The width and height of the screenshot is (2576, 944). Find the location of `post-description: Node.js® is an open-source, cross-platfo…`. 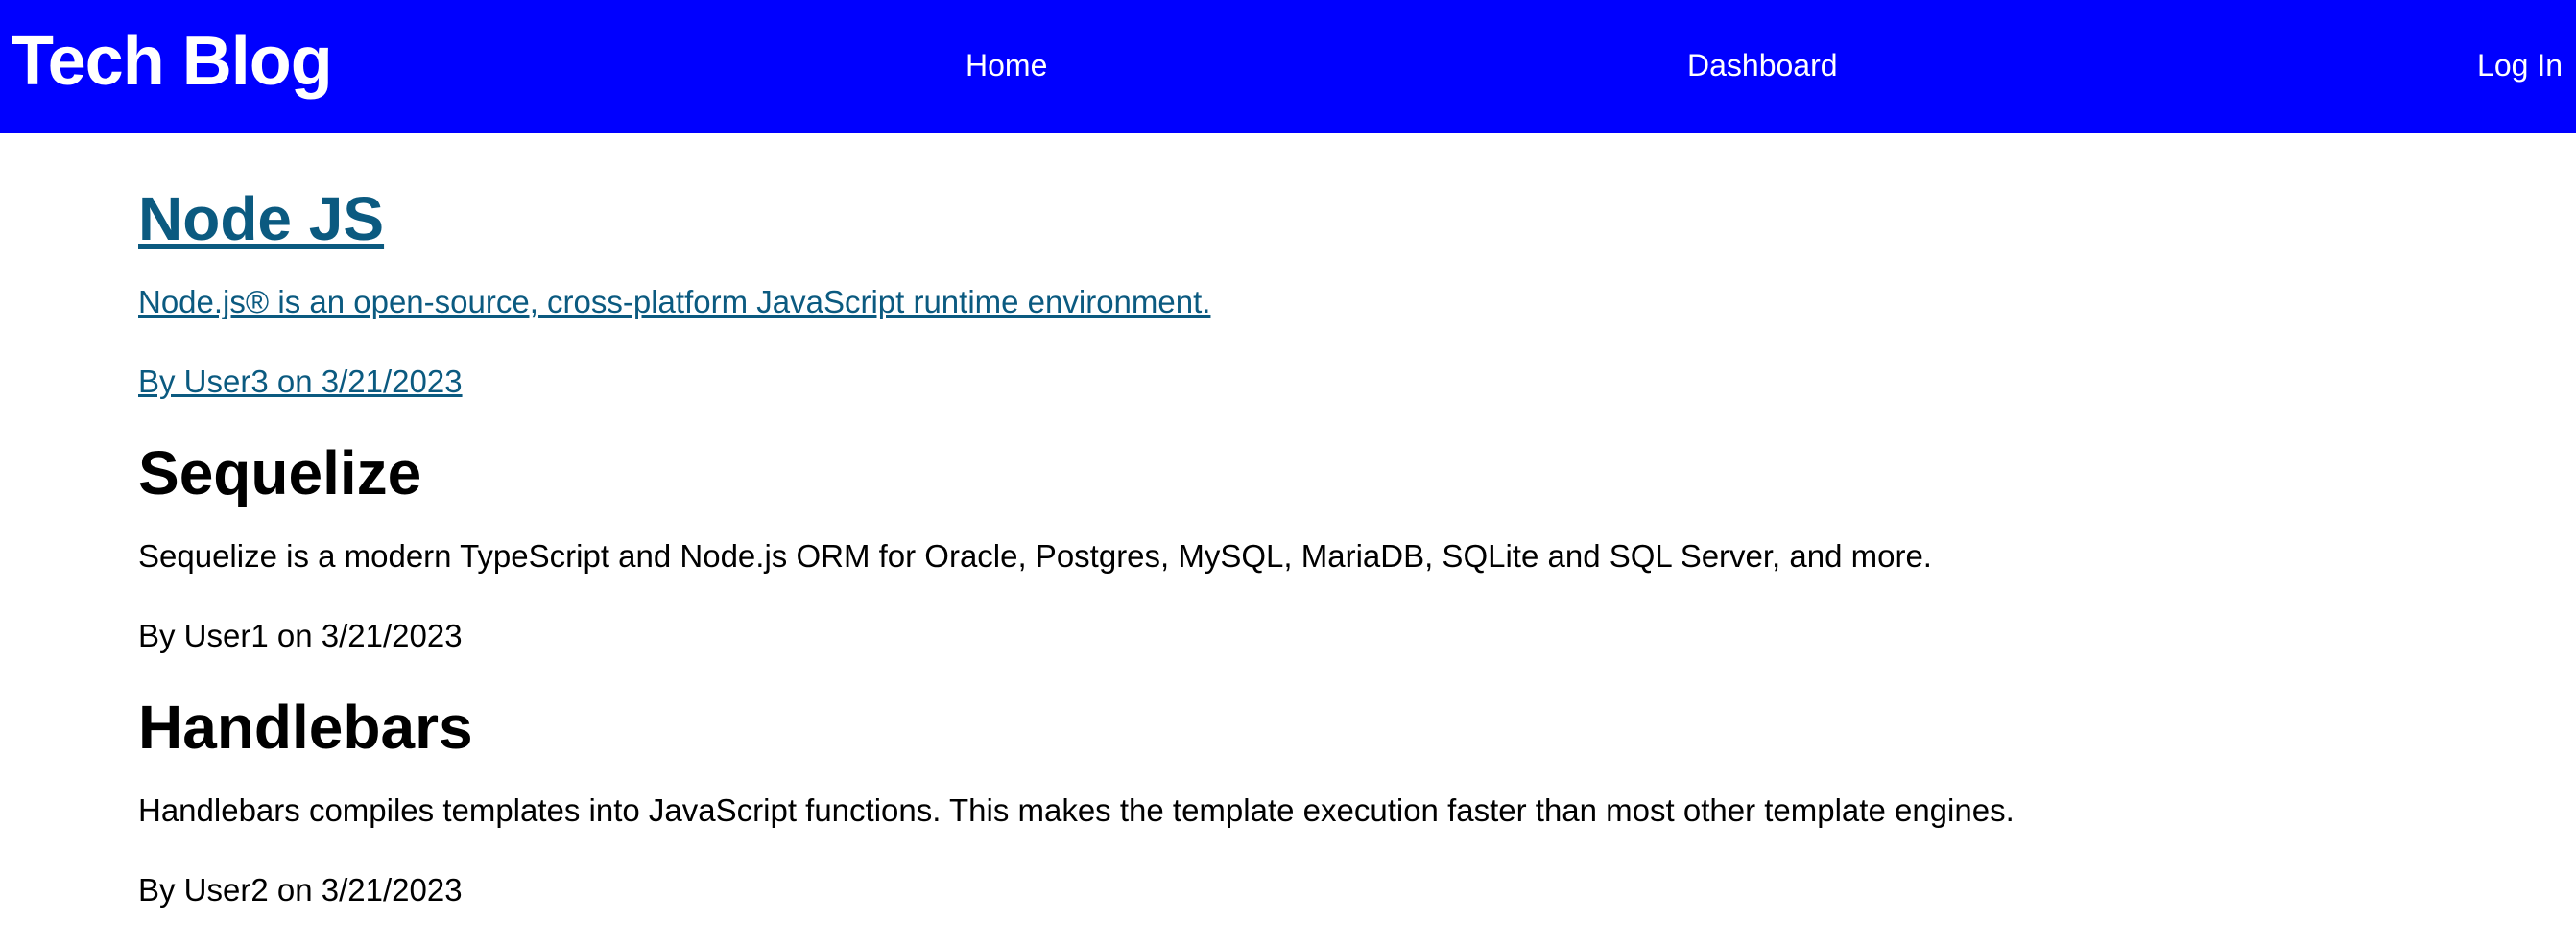

post-description: Node.js® is an open-source, cross-platfo… is located at coordinates (1357, 302).